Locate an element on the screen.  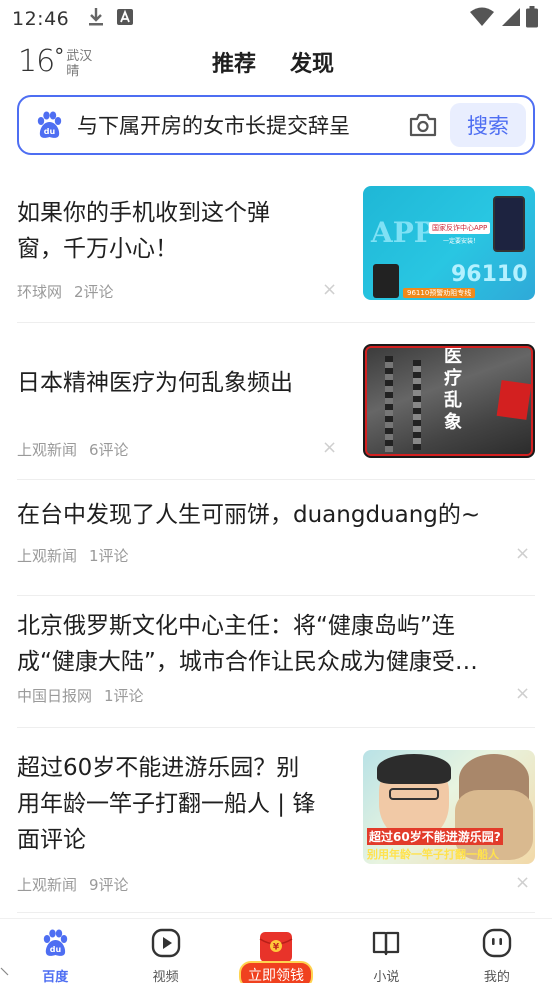
tab-recommend: 推荐 is located at coordinates (234, 62).